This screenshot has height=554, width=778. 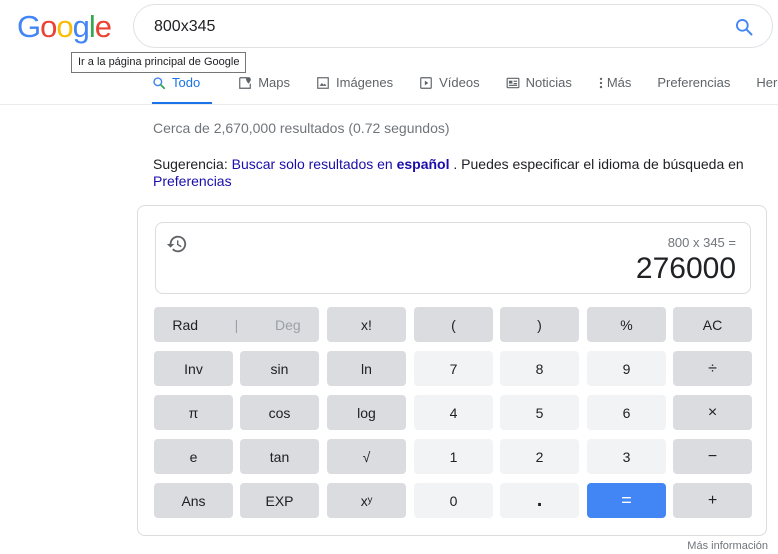 What do you see at coordinates (727, 546) in the screenshot?
I see `more-info-link: Más información` at bounding box center [727, 546].